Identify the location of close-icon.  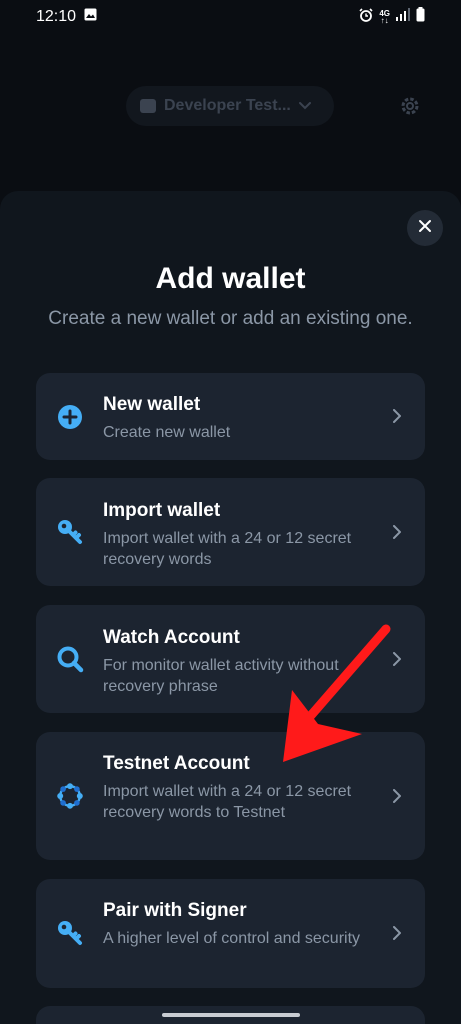
(425, 228).